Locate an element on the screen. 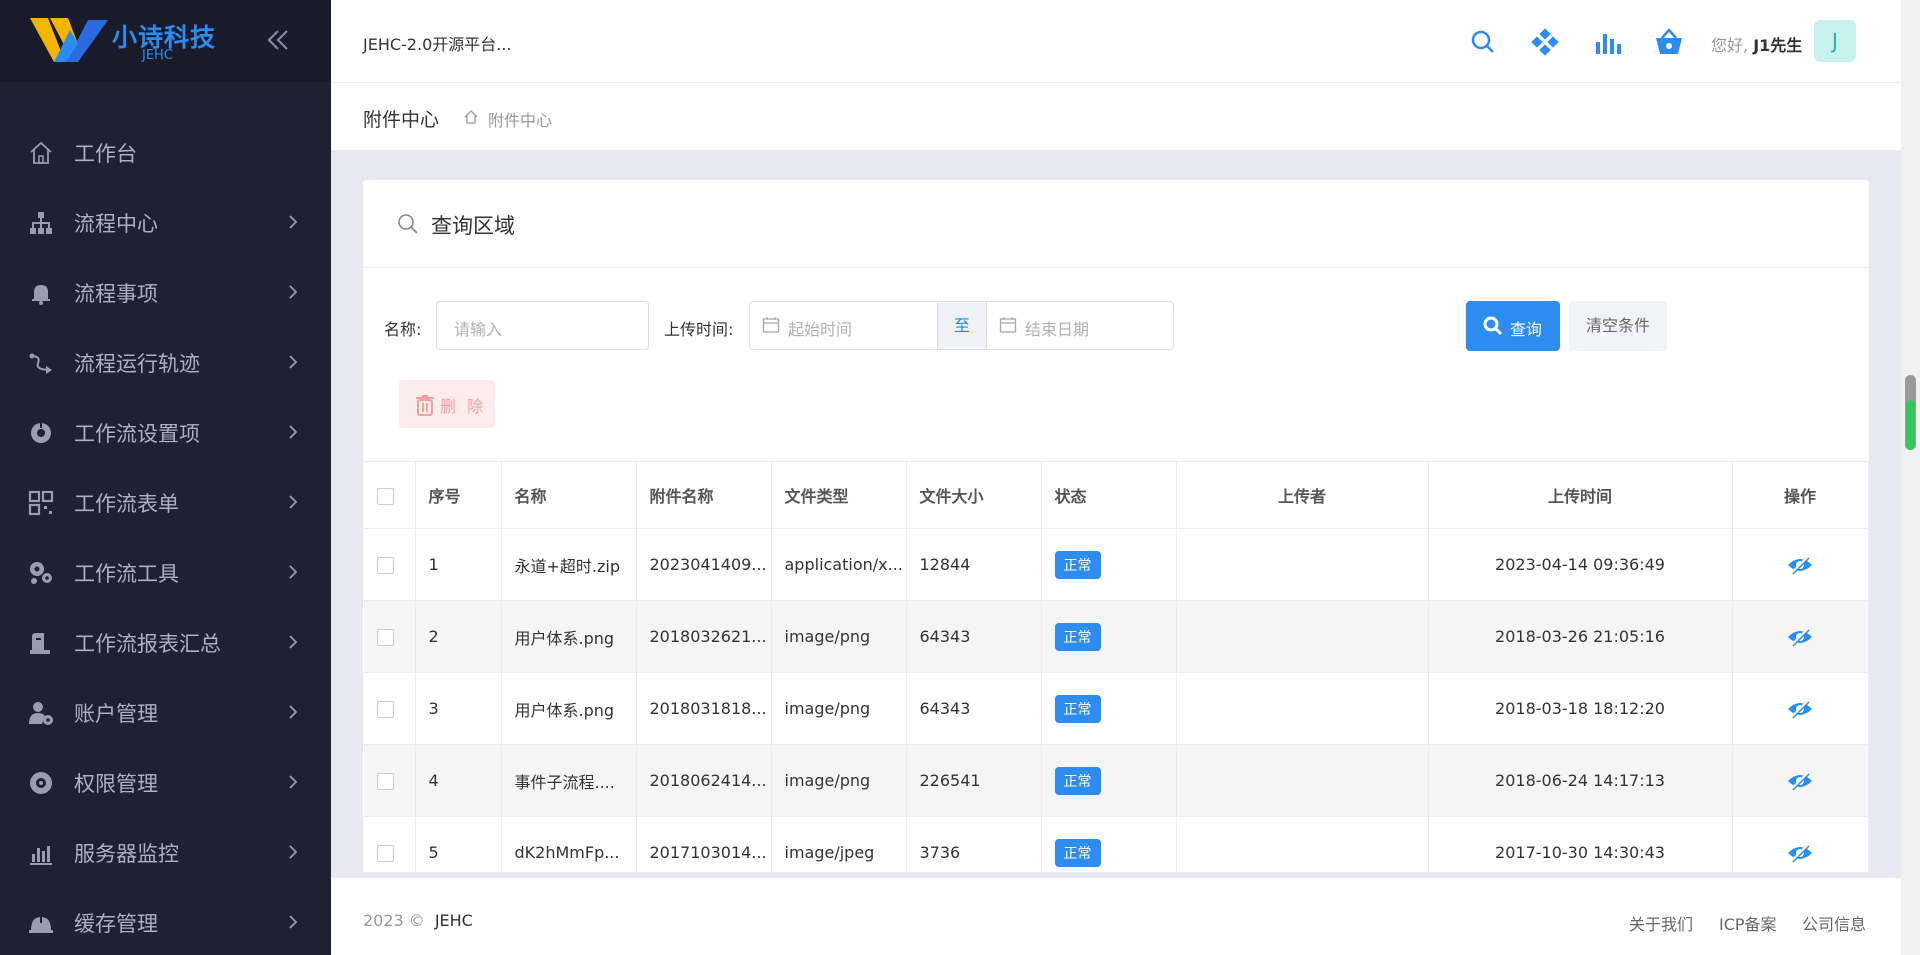 The height and width of the screenshot is (955, 1920). footer-link-about: 关于我们 is located at coordinates (1661, 923).